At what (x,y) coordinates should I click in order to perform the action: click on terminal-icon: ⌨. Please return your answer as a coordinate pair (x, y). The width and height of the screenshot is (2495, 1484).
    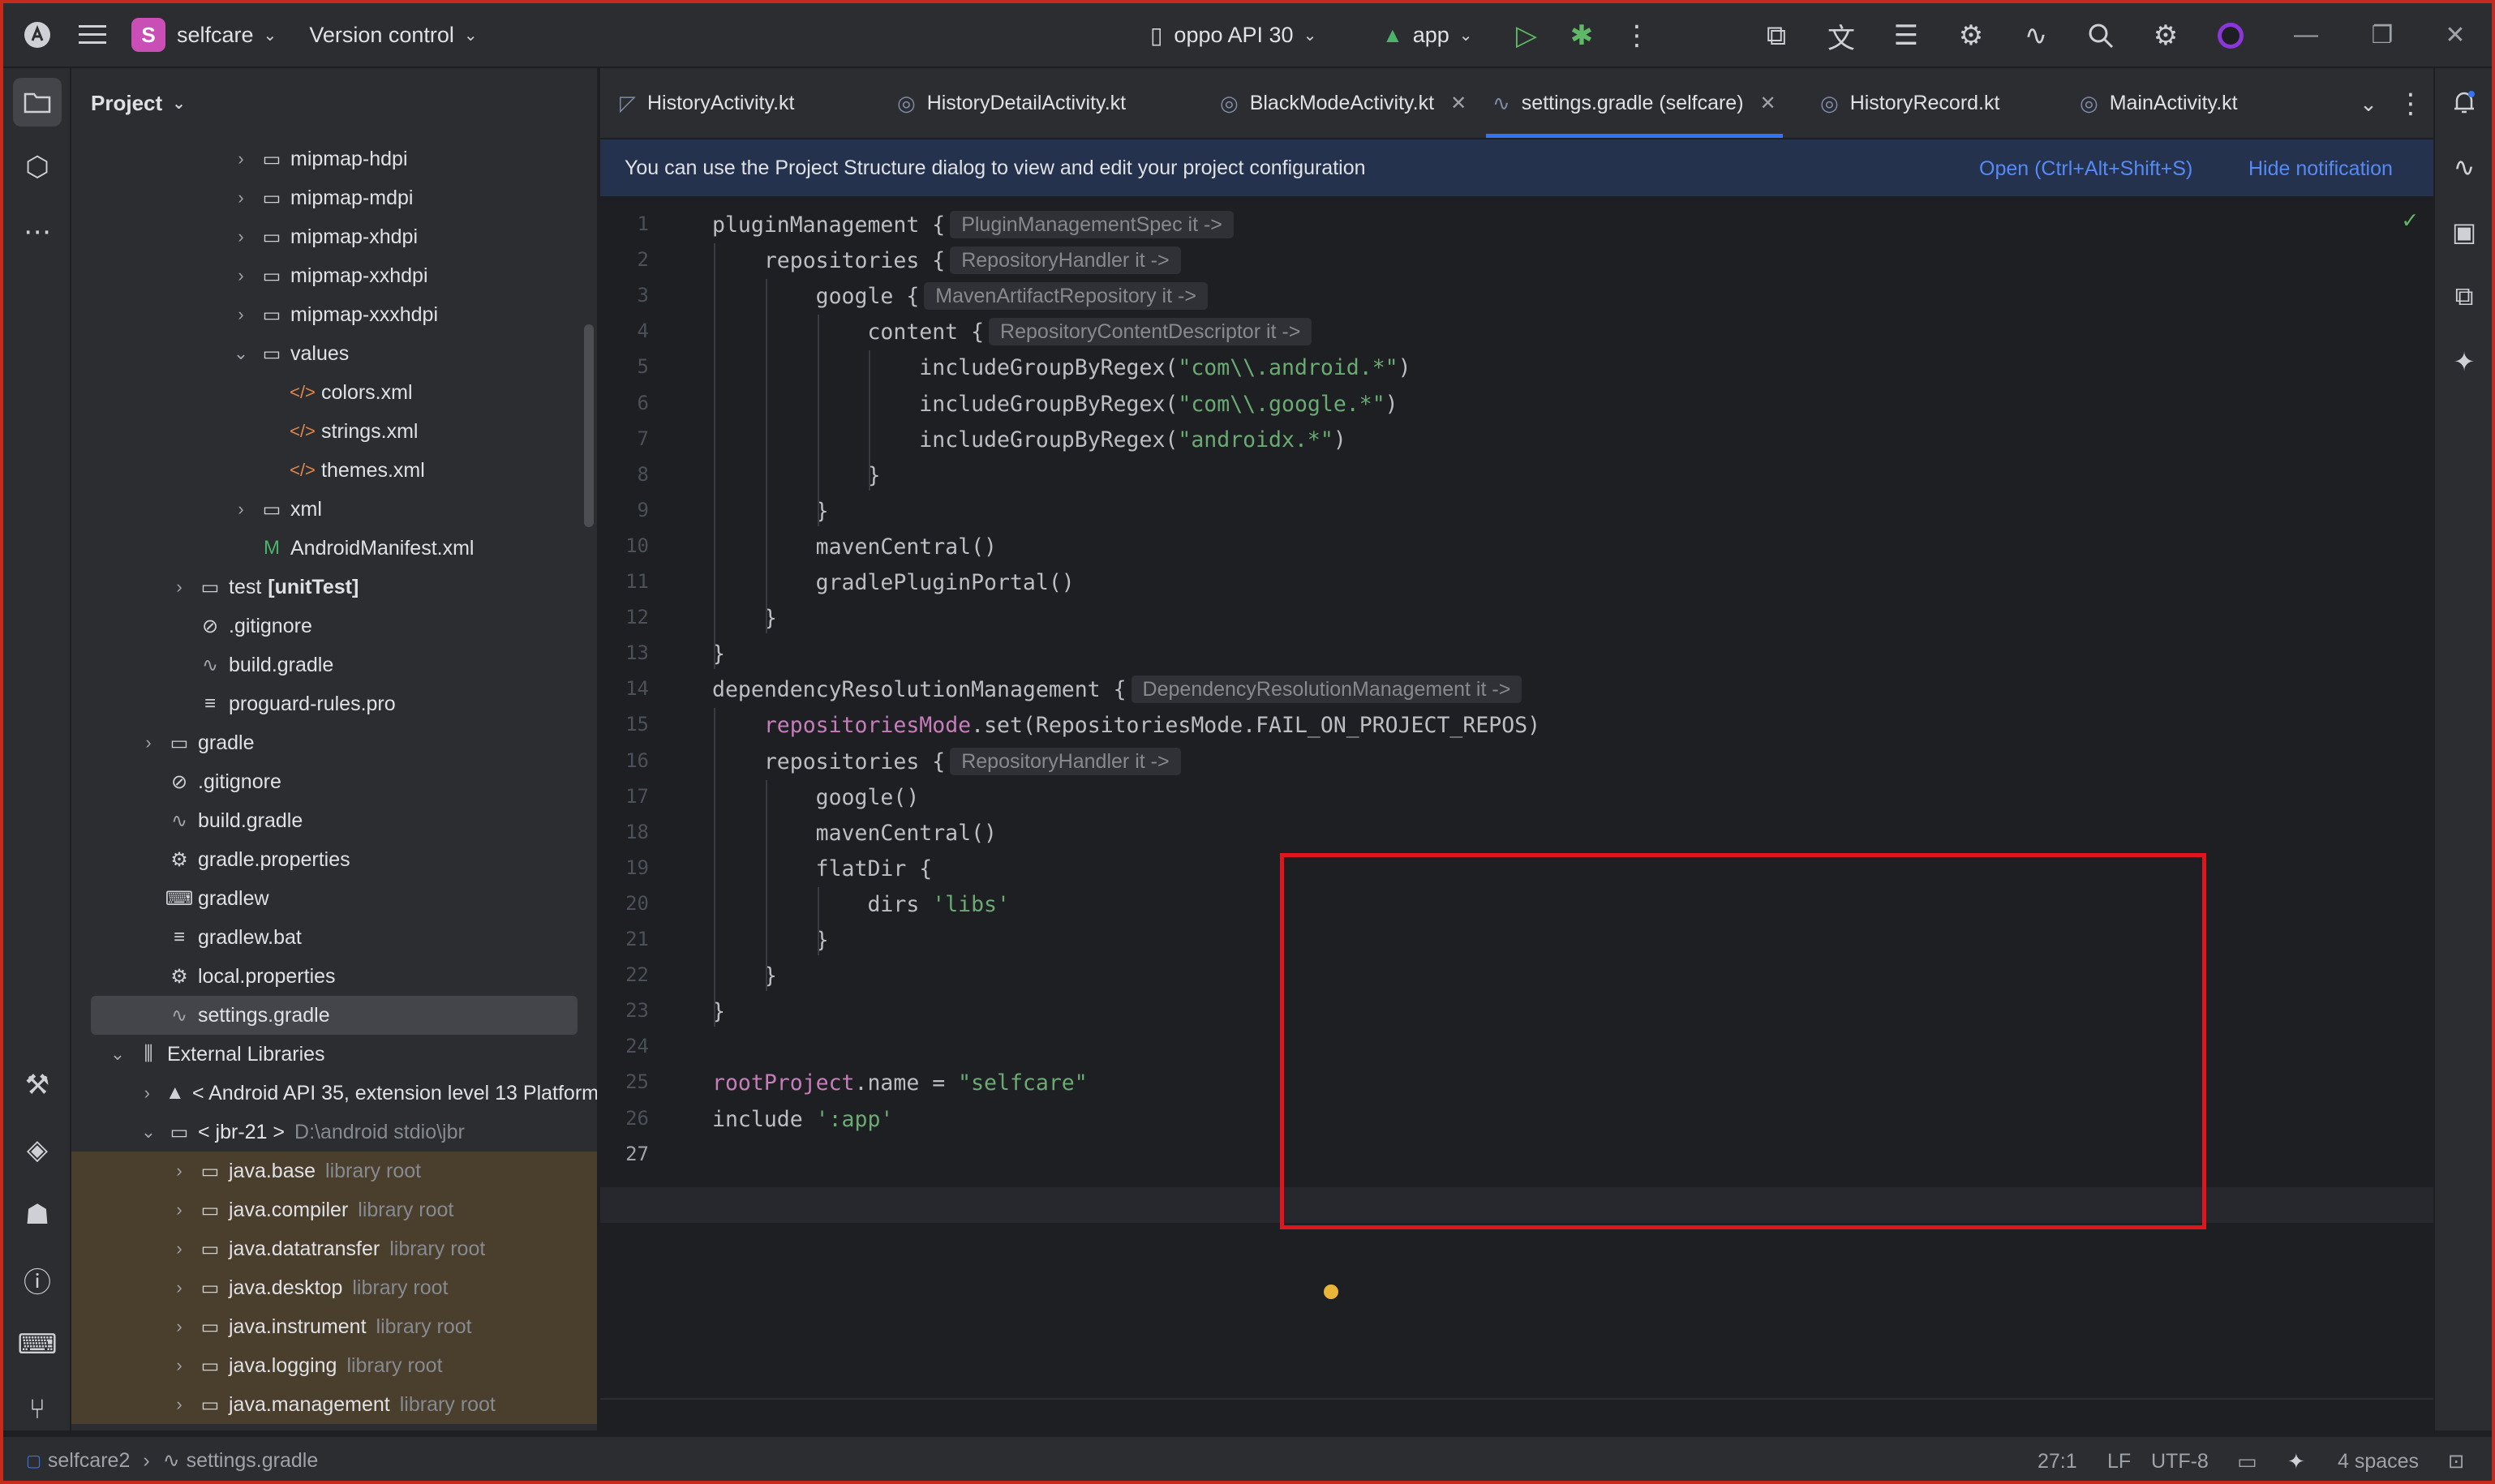
    Looking at the image, I should click on (37, 1344).